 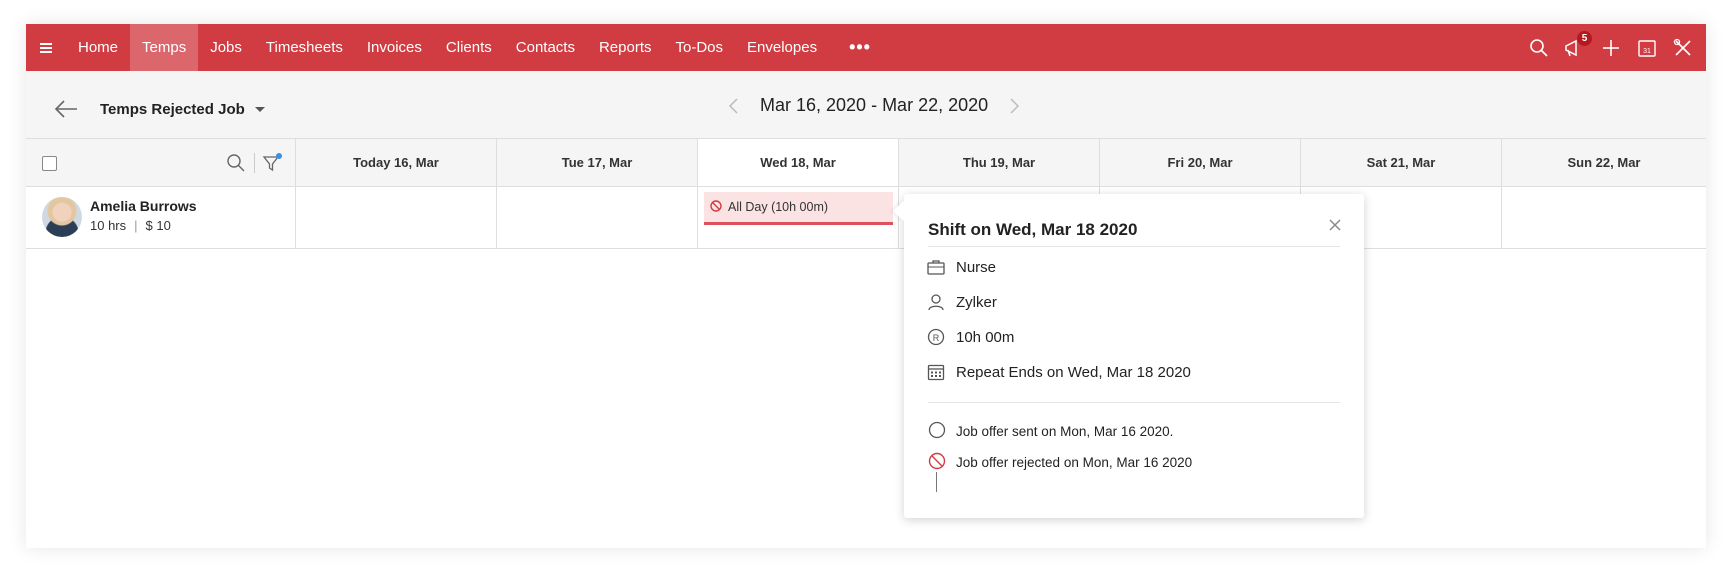 What do you see at coordinates (49, 163) in the screenshot?
I see `select-all-checkbox` at bounding box center [49, 163].